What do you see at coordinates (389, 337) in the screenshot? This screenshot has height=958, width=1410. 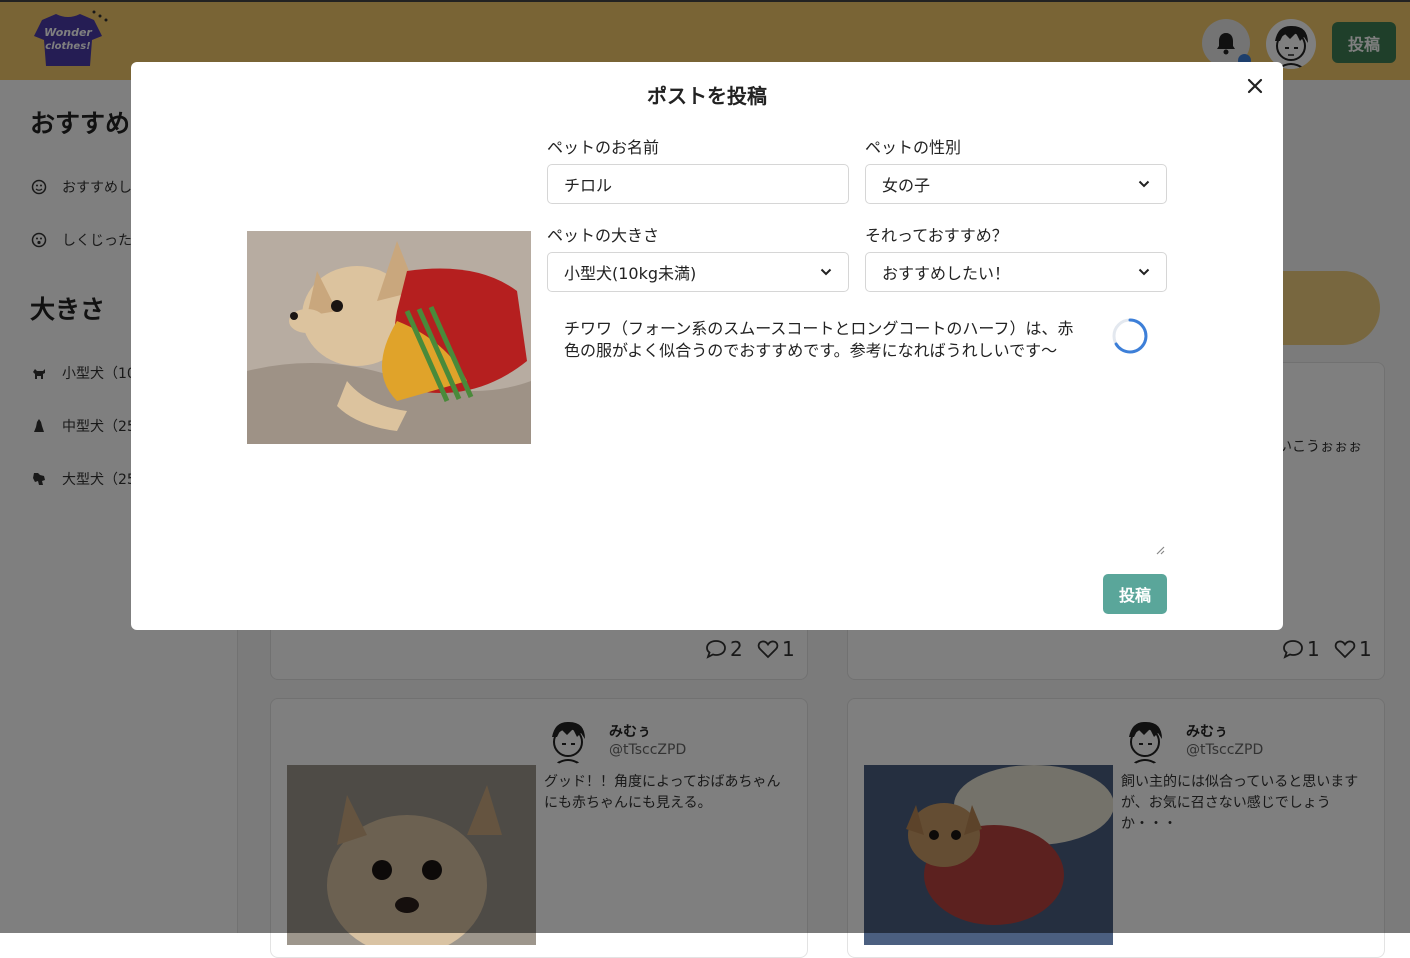 I see `upload-preview-photo` at bounding box center [389, 337].